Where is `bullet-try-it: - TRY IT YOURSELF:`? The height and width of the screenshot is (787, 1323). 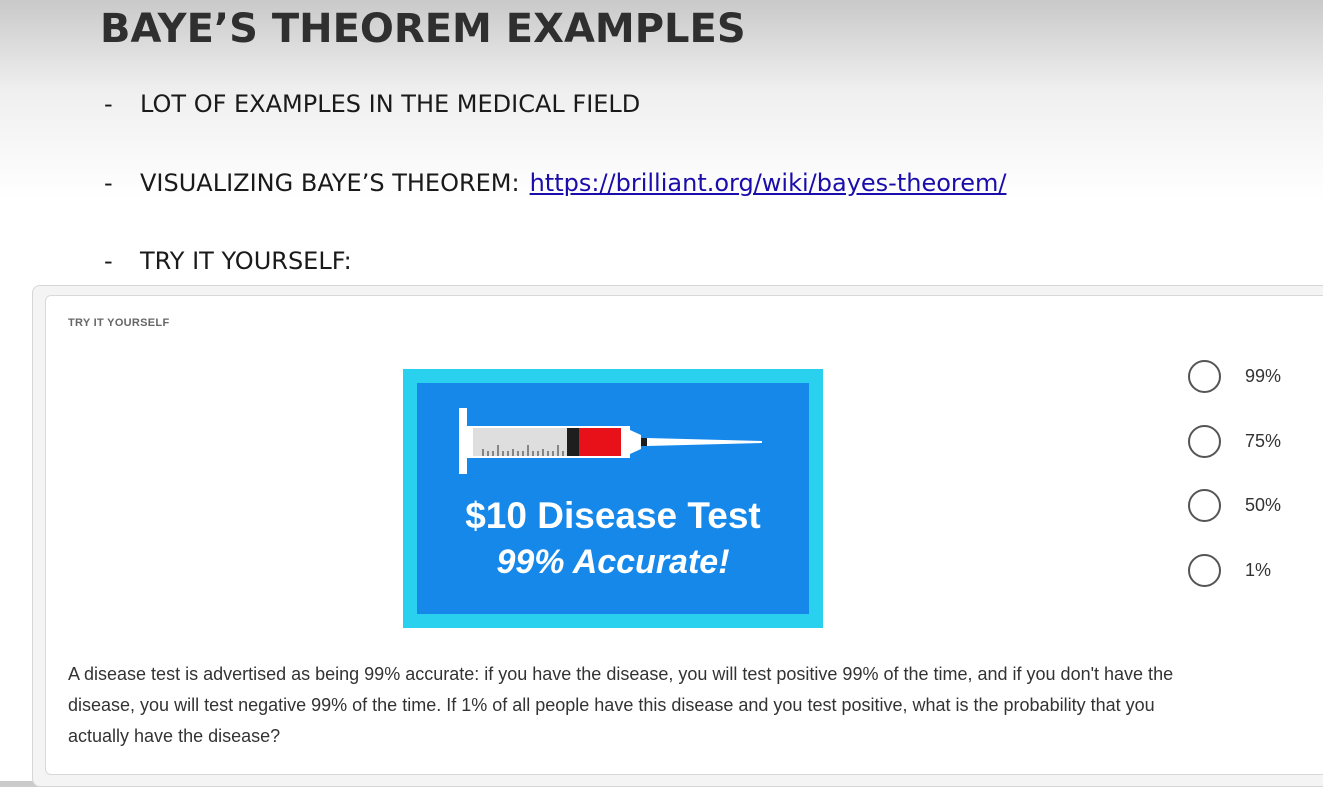
bullet-try-it: - TRY IT YOURSELF: is located at coordinates (228, 261).